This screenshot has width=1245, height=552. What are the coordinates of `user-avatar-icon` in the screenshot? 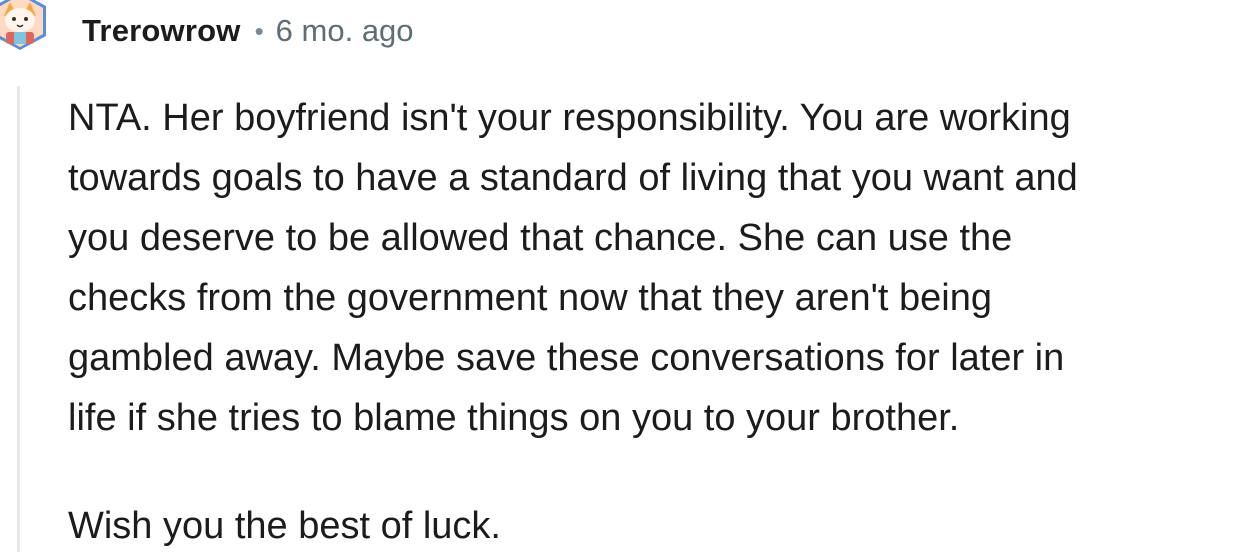 It's located at (26, 33).